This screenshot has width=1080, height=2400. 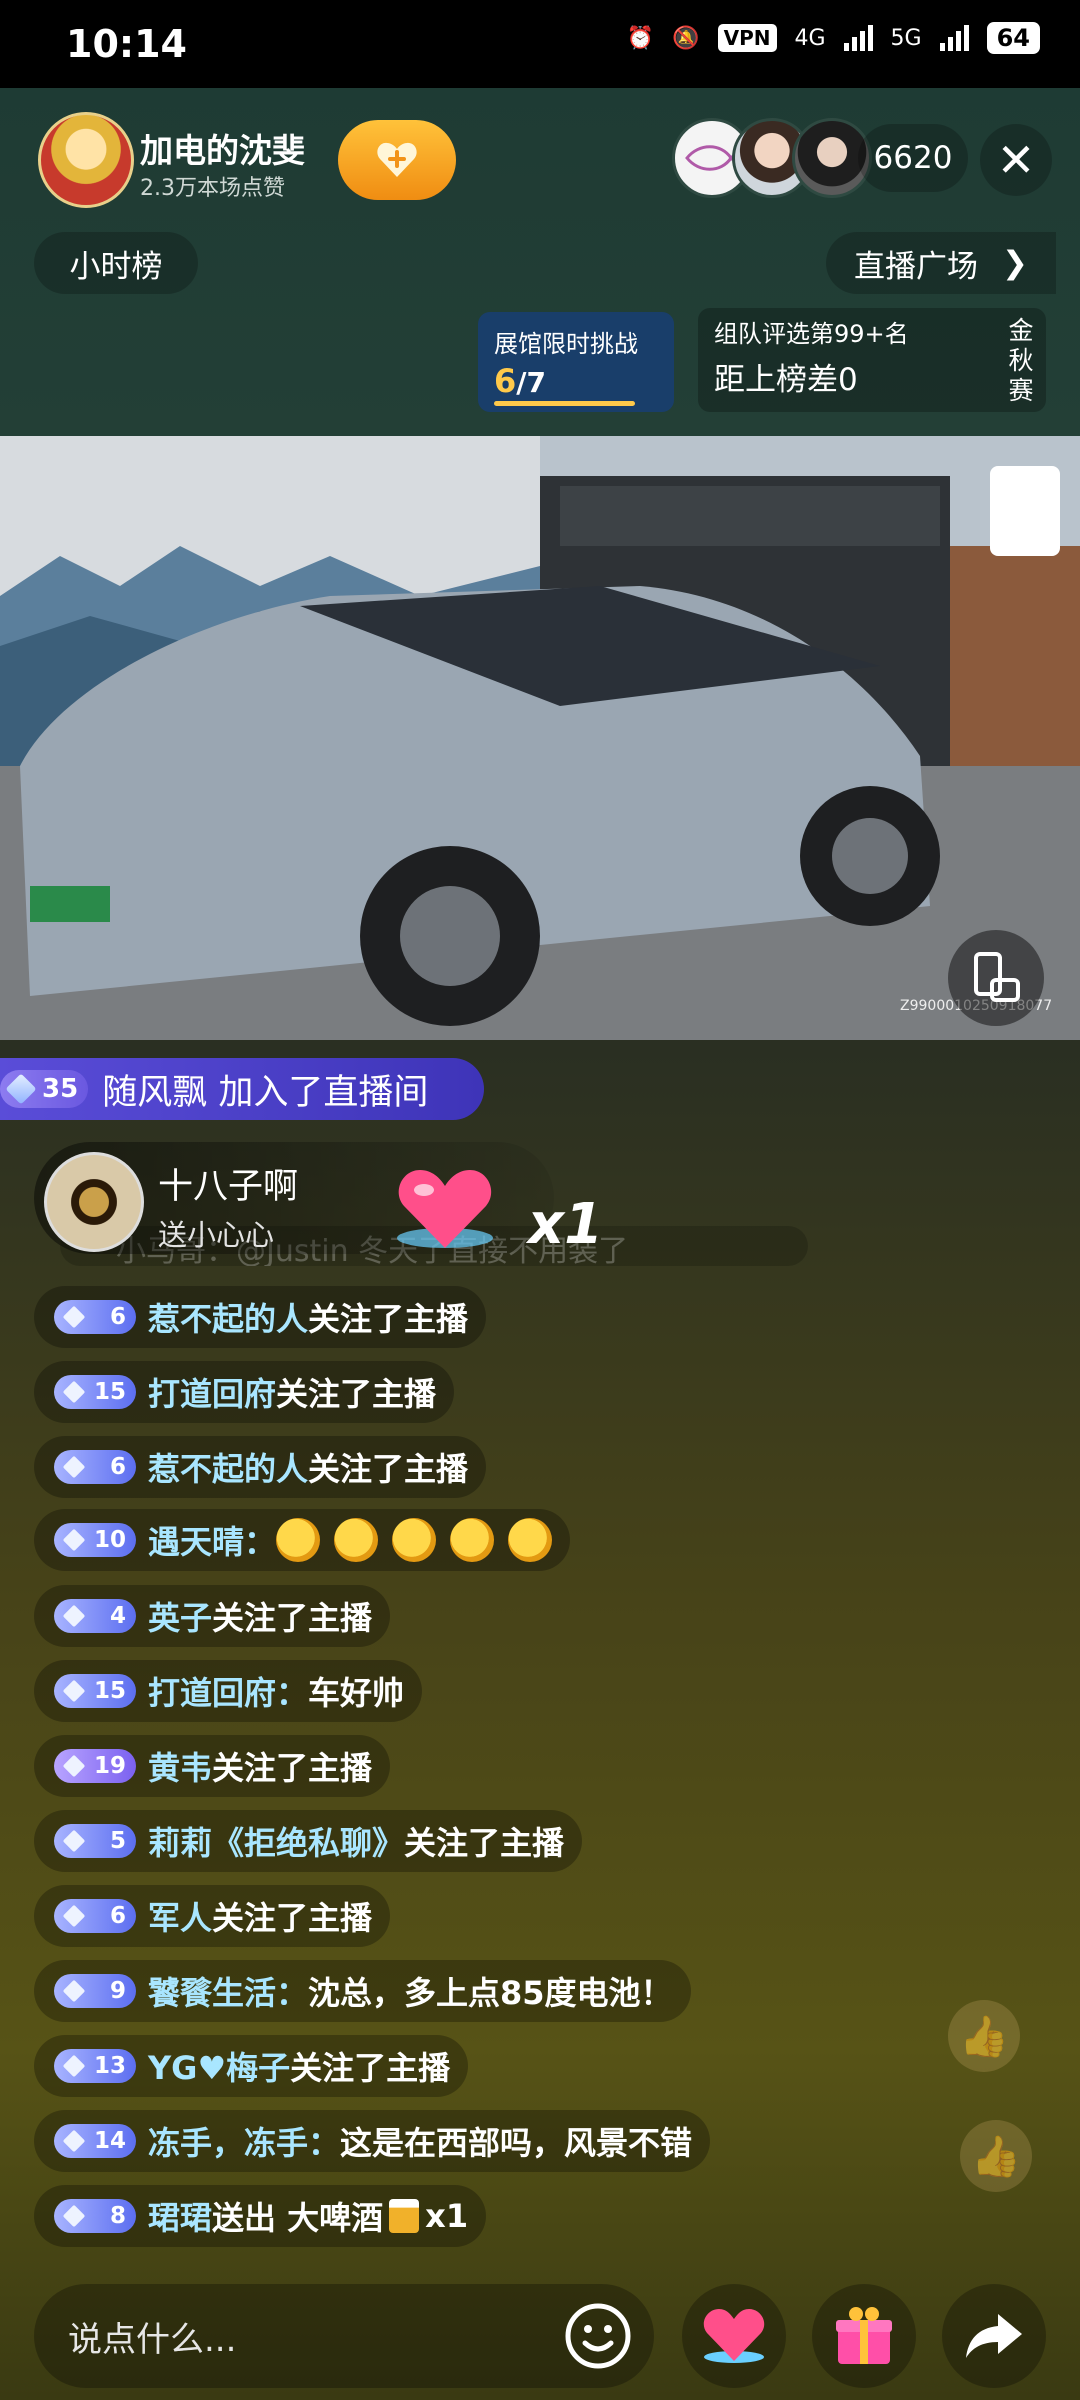 What do you see at coordinates (95, 1392) in the screenshot?
I see `user-level-badge: 15` at bounding box center [95, 1392].